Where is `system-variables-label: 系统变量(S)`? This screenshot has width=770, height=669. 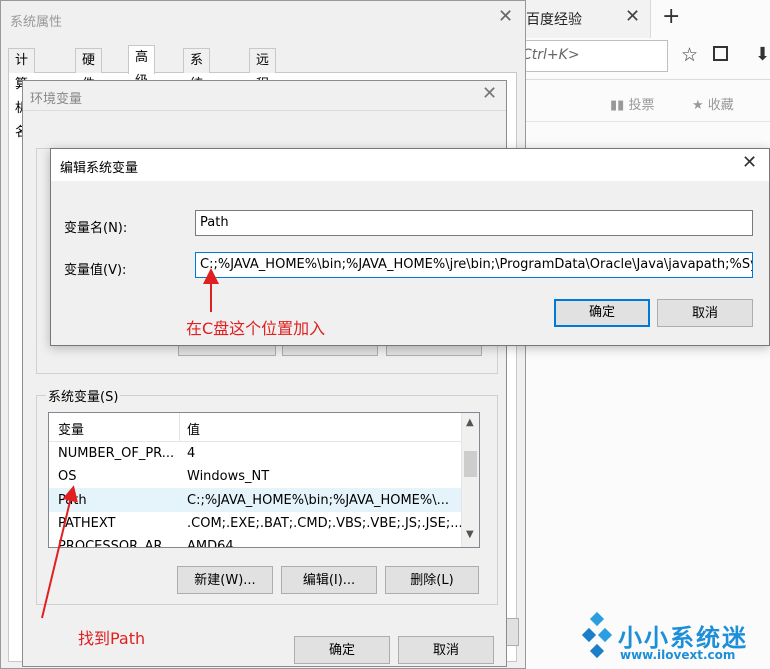
system-variables-label: 系统变量(S) is located at coordinates (83, 395).